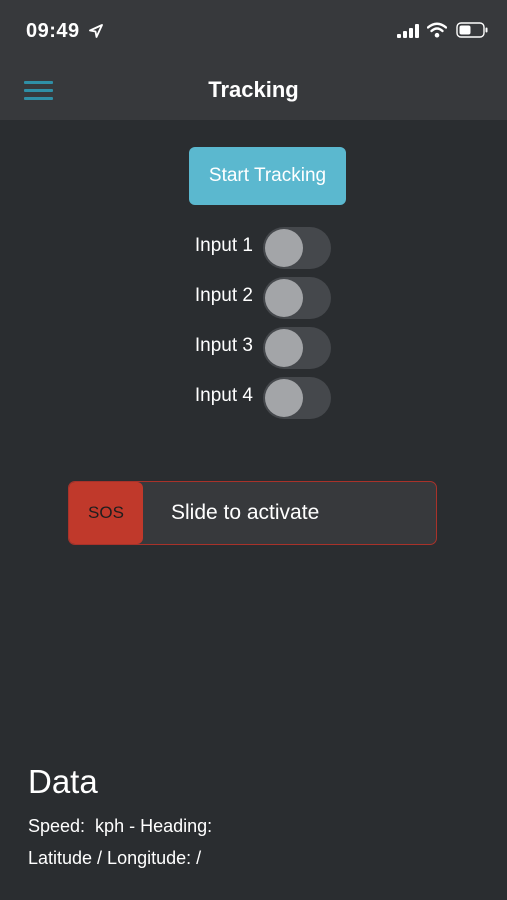 The width and height of the screenshot is (507, 900). I want to click on input-1-label: Input 1, so click(223, 245).